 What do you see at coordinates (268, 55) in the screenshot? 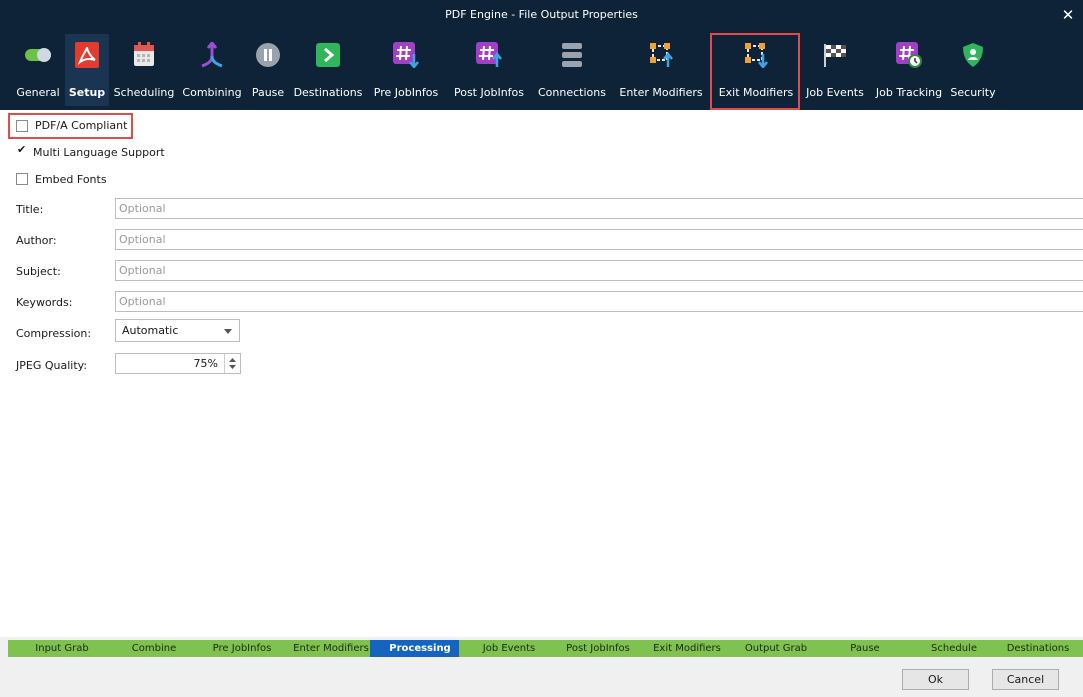
I see `pause-icon` at bounding box center [268, 55].